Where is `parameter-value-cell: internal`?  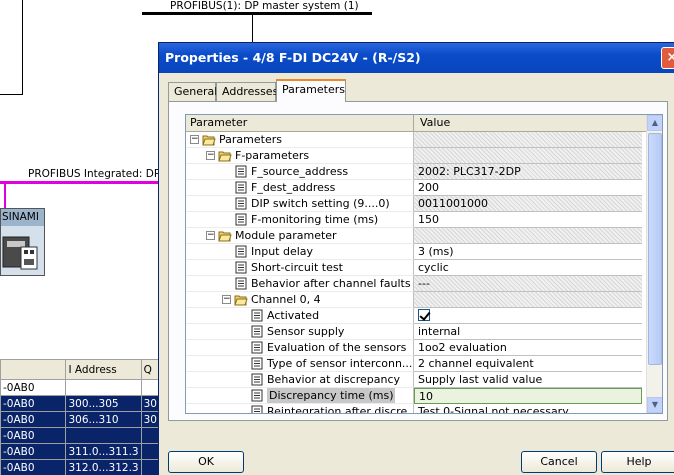 parameter-value-cell: internal is located at coordinates (528, 332).